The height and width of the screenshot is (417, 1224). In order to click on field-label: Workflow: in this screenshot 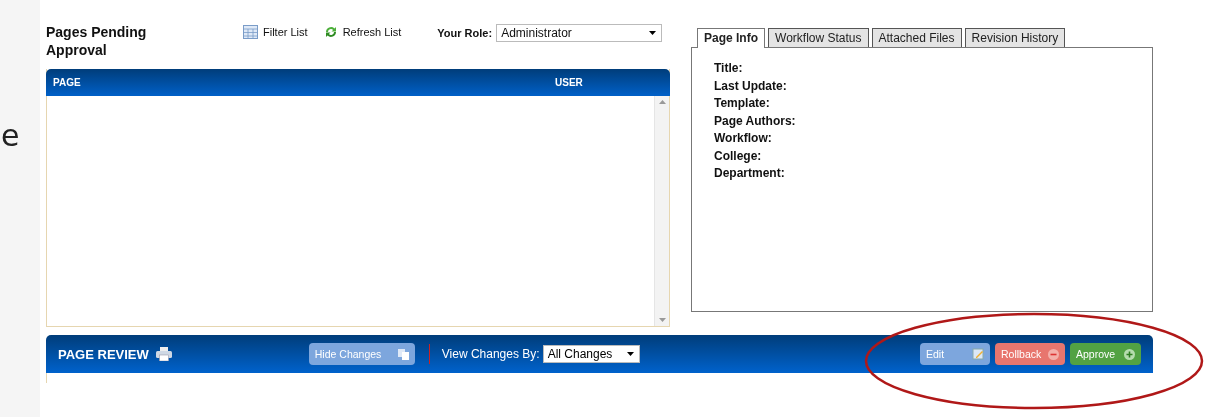, I will do `click(743, 138)`.